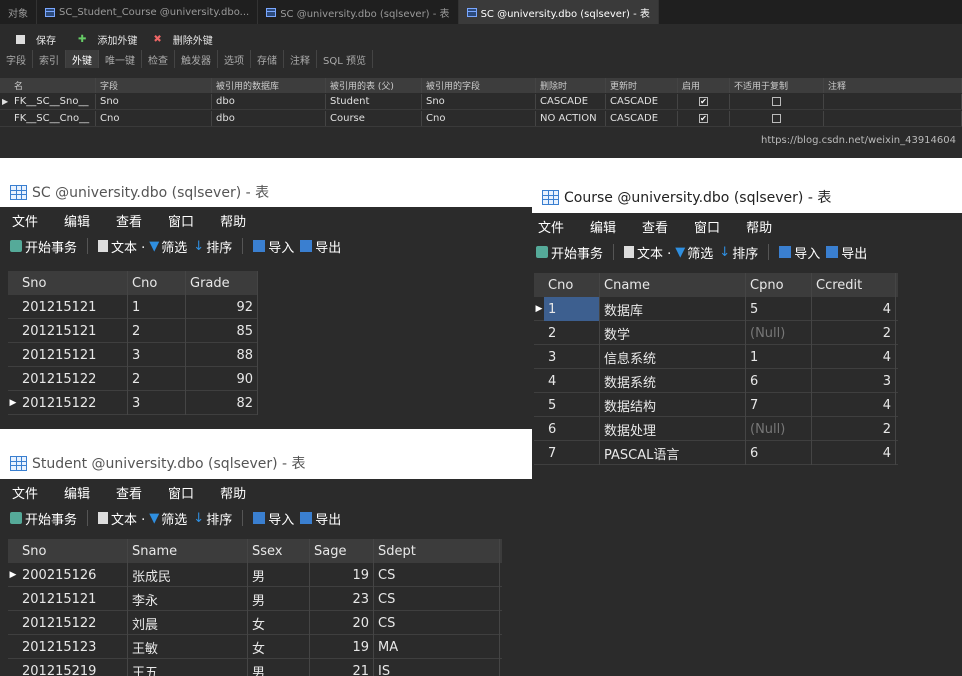  Describe the element at coordinates (437, 647) in the screenshot. I see `cell-sdept: MA` at that location.